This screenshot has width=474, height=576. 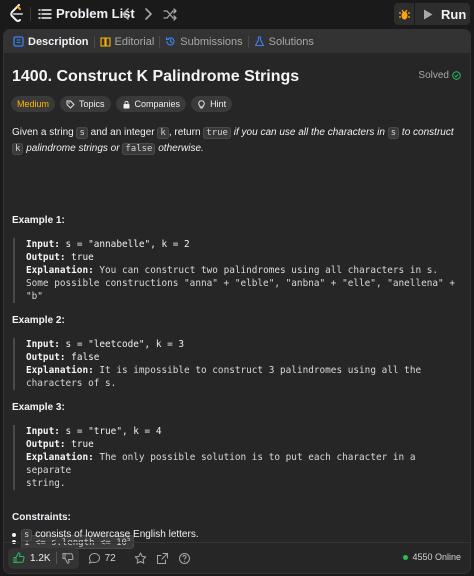 I want to click on help-button, so click(x=184, y=558).